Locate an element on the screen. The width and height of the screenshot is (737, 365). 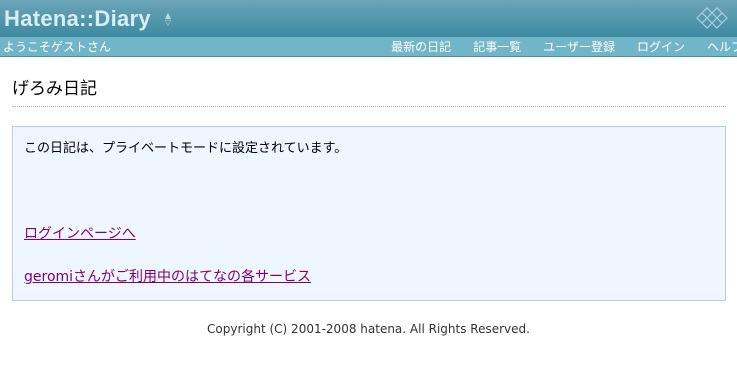
private-mode-message: この日記は、プライベートモードに設定されています。 is located at coordinates (186, 148).